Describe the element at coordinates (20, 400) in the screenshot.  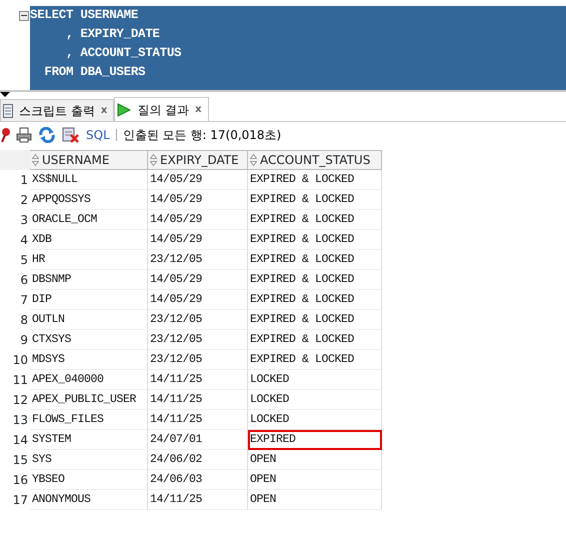
I see `row-number: 12` at that location.